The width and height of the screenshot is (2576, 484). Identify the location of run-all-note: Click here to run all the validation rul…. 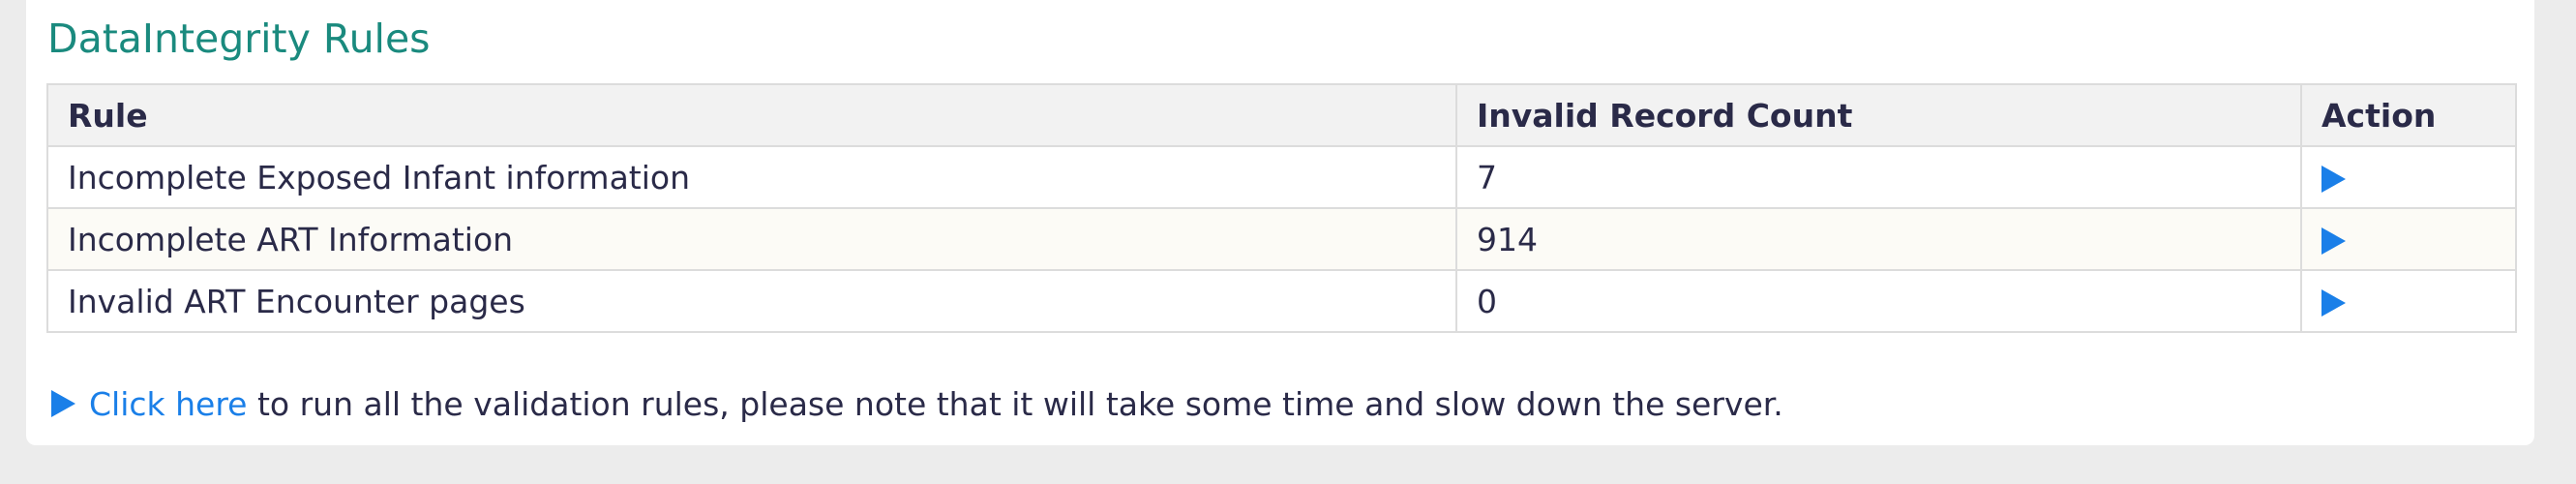
(917, 404).